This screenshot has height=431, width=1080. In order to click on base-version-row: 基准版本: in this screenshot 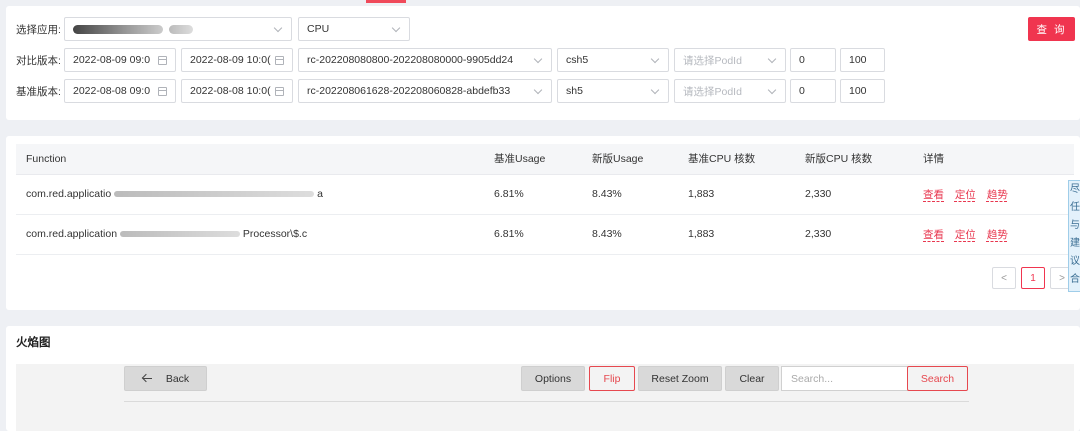, I will do `click(36, 91)`.